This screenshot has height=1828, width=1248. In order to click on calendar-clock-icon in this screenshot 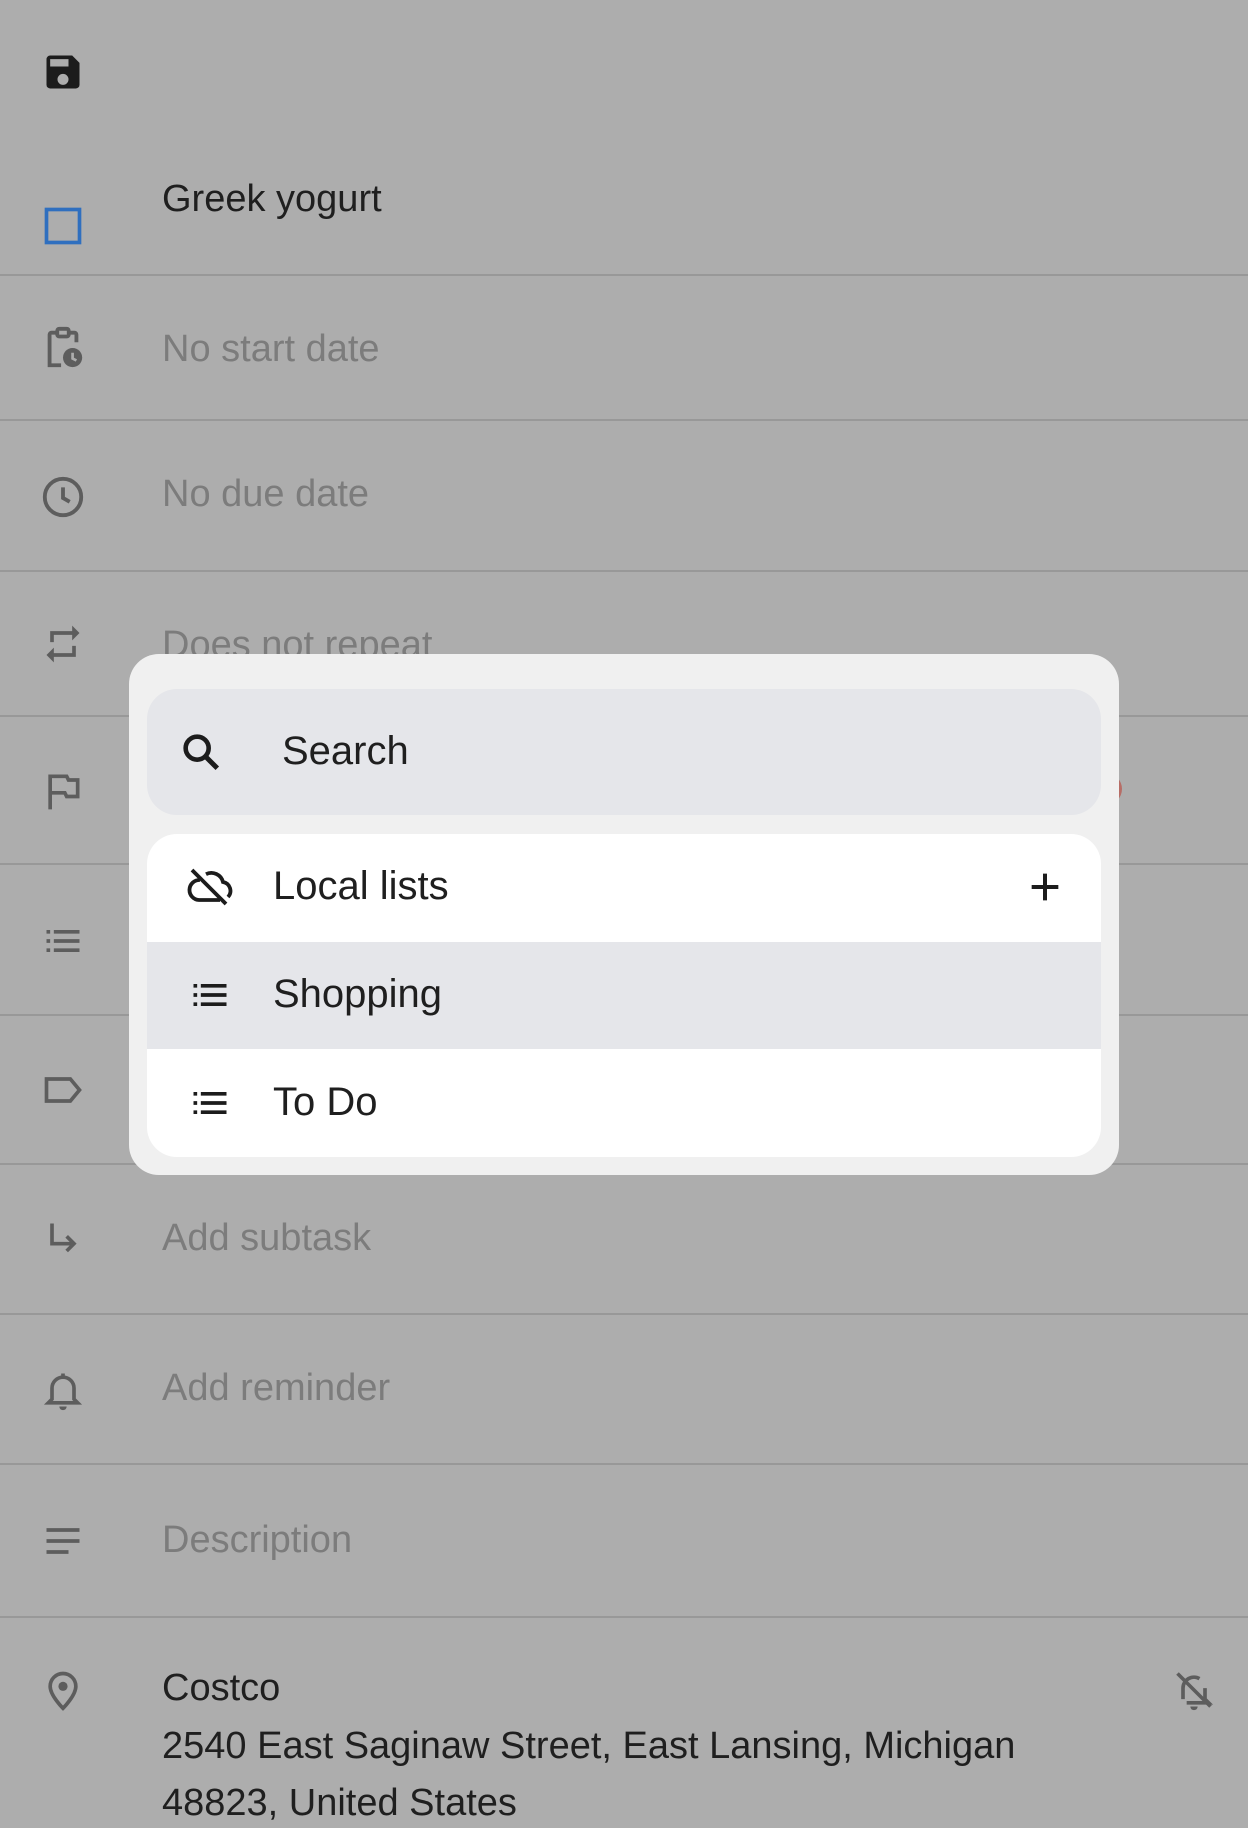, I will do `click(63, 348)`.